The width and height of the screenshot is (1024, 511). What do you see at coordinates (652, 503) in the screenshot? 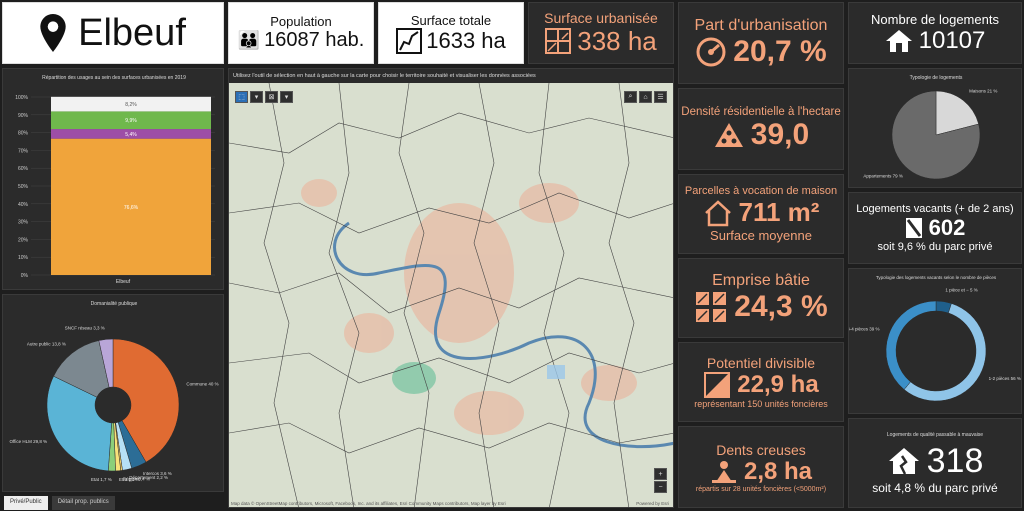
I see `map-powered-by: Powered by Esri` at bounding box center [652, 503].